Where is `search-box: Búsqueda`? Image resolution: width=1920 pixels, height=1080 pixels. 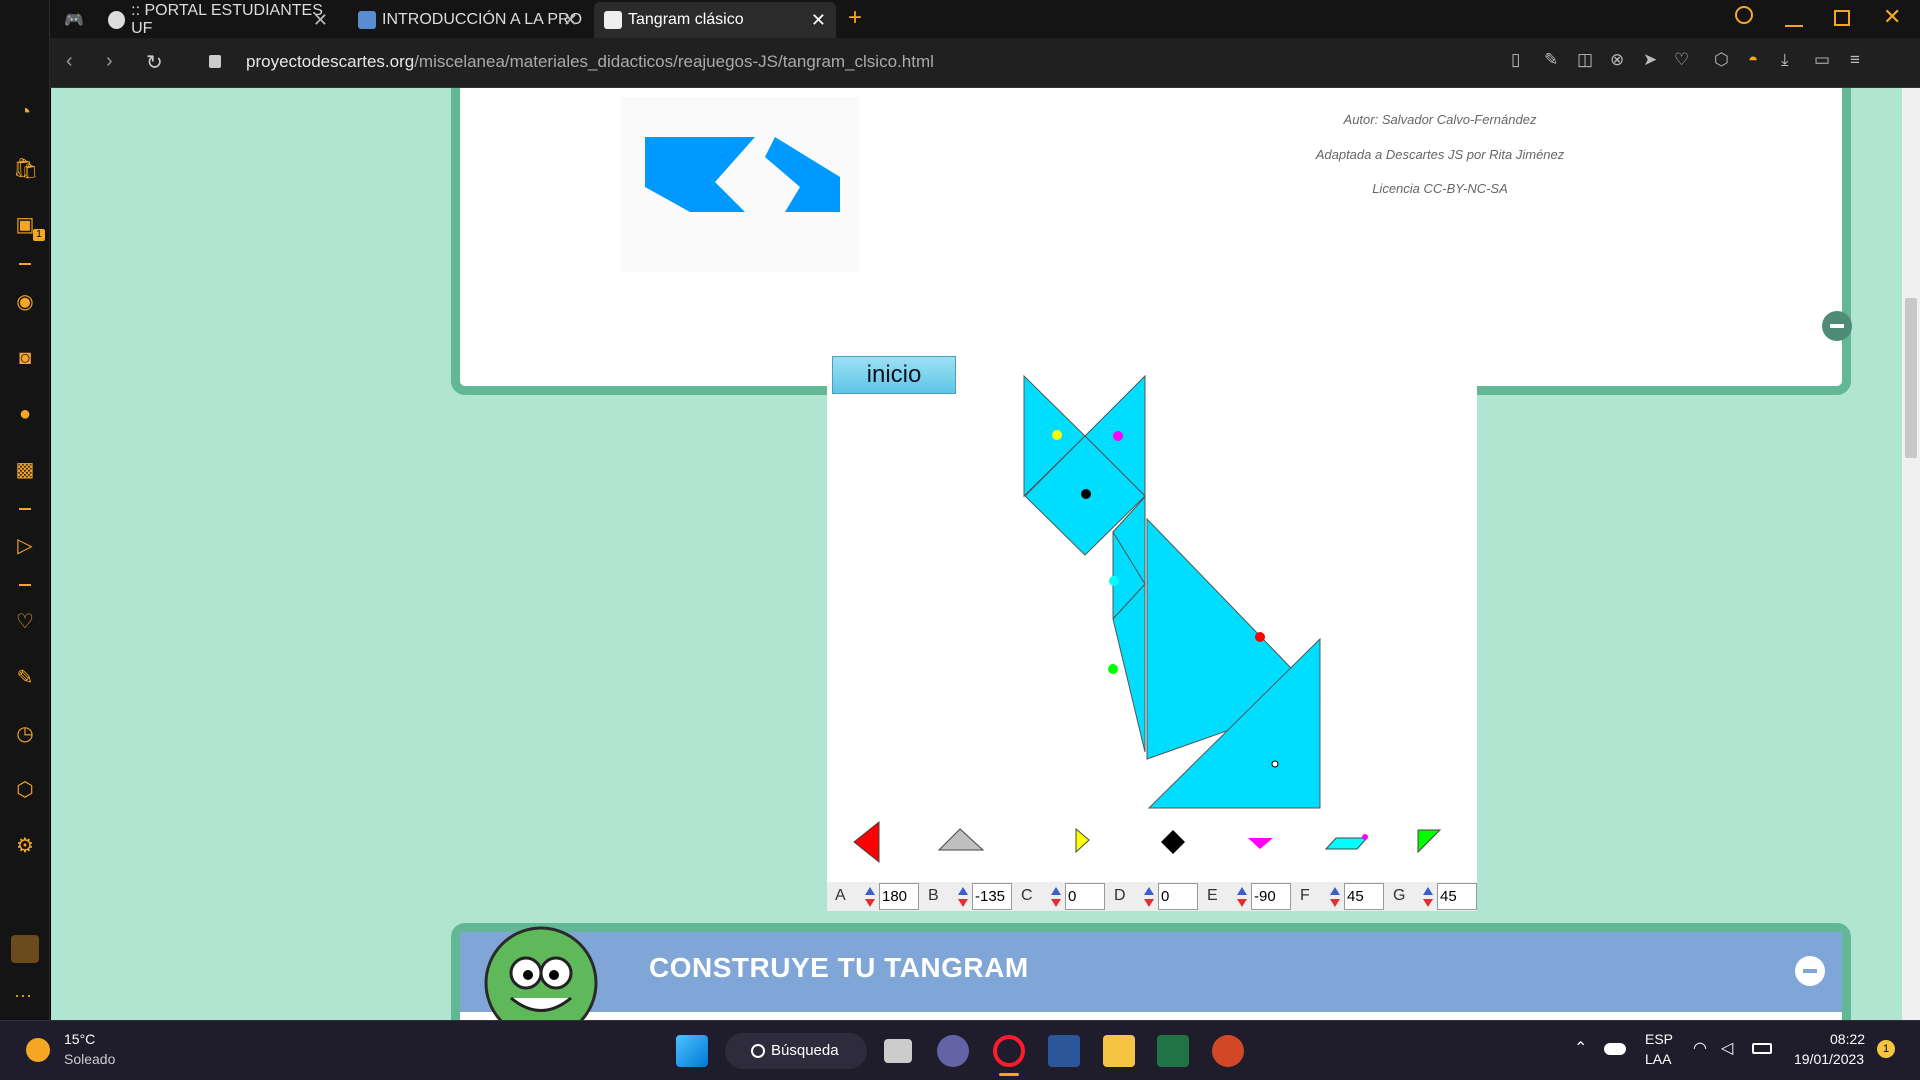
search-box: Búsqueda is located at coordinates (796, 1051).